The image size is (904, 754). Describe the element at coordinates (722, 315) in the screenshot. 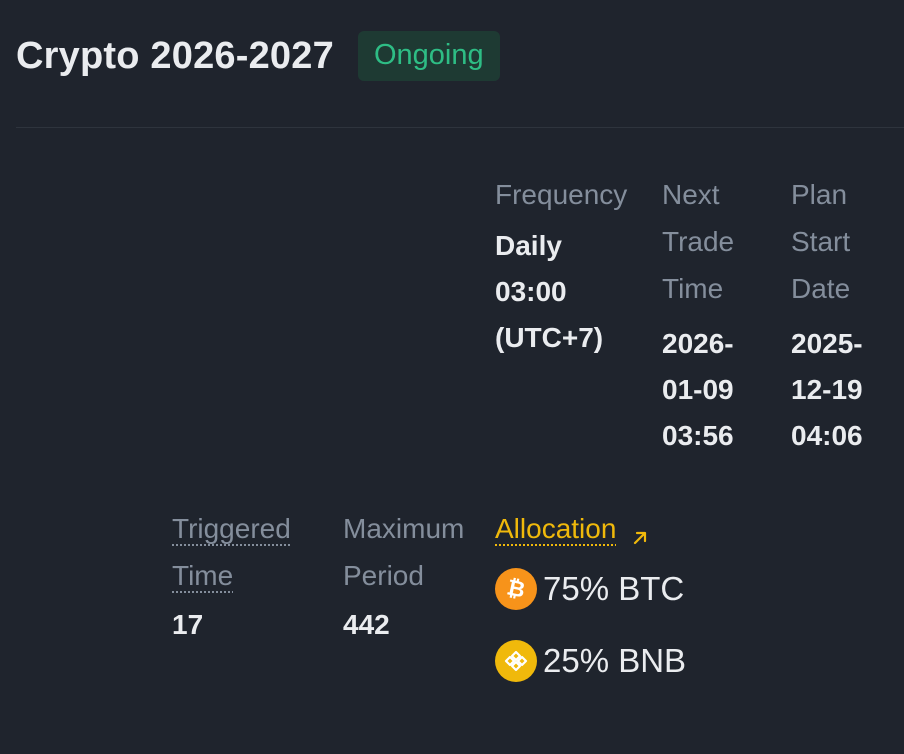

I see `next-trade-time-column: Next Trade Time 2026- 01-09 03:56` at that location.